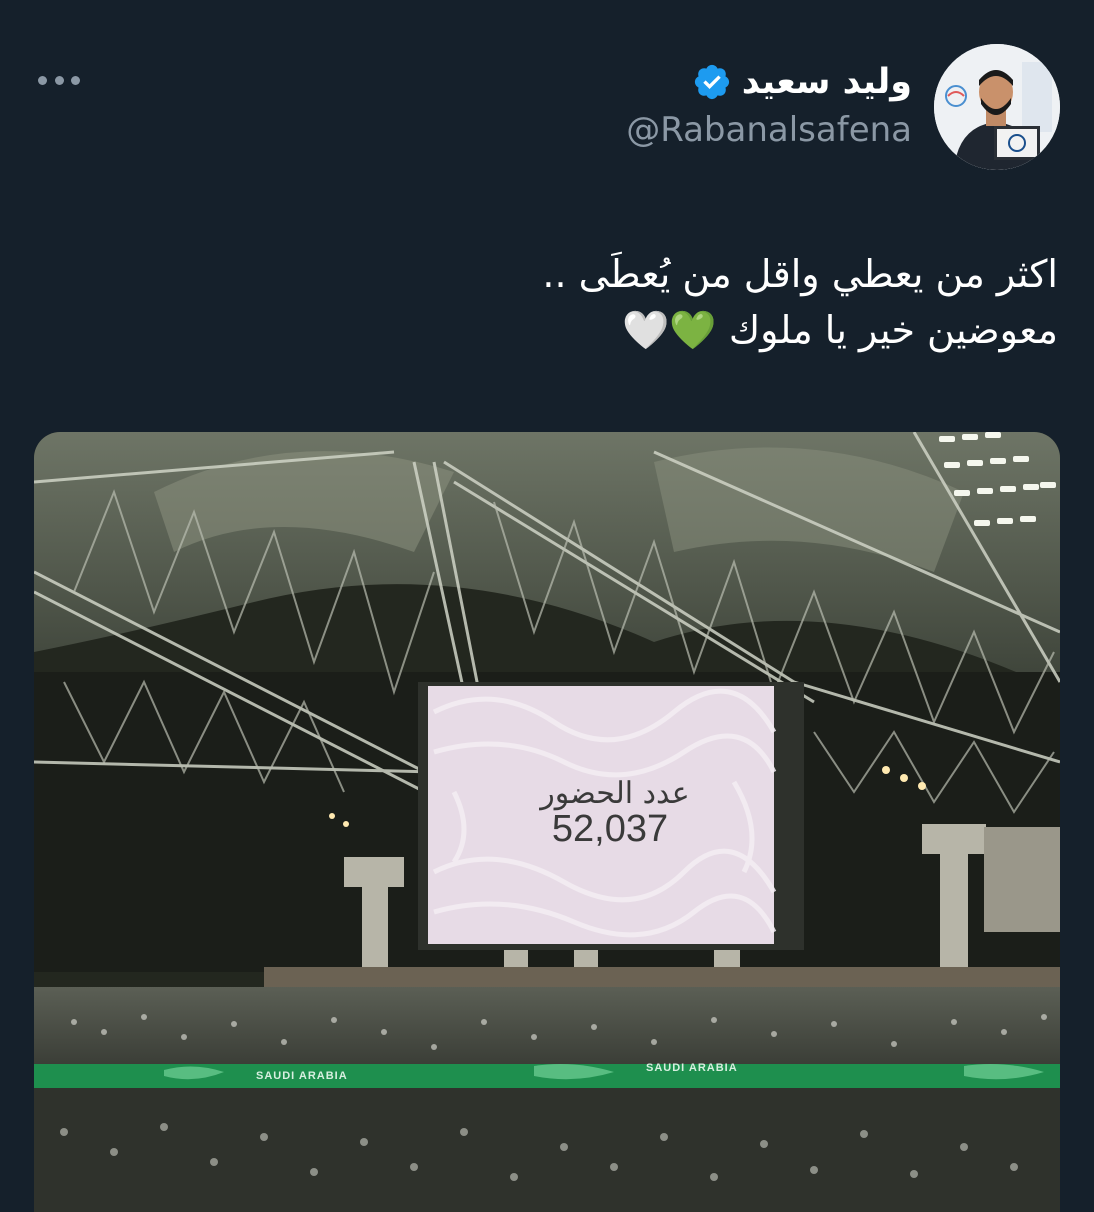 The image size is (1094, 1212). I want to click on user-handle: @Rabanalsafena, so click(769, 130).